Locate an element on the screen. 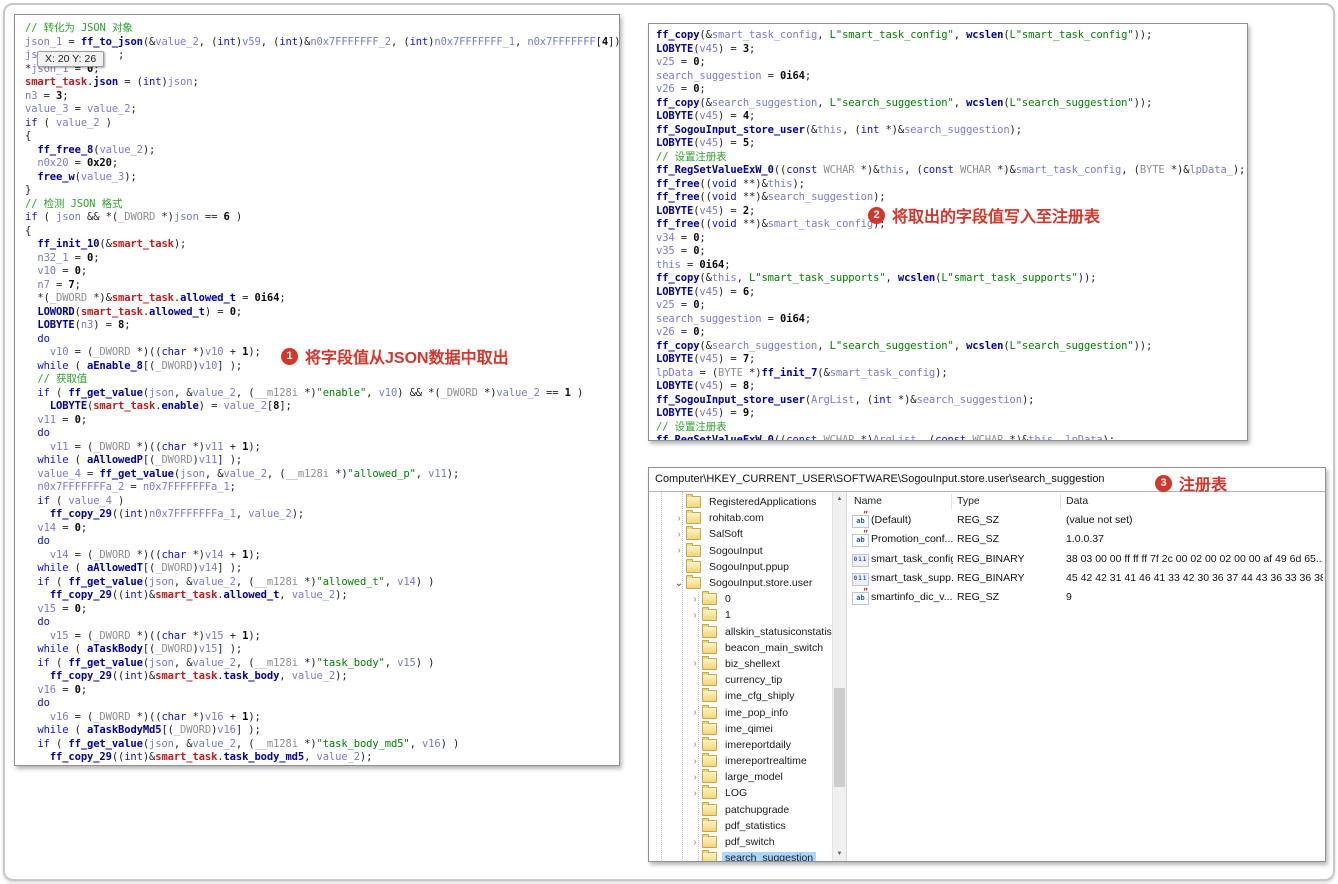 This screenshot has height=884, width=1338. tree-key-label: large_model is located at coordinates (754, 777).